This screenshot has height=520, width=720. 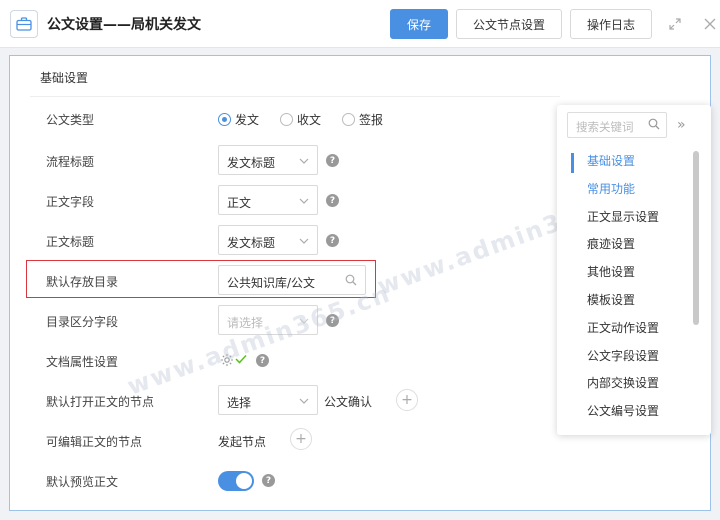 I want to click on search-placeholder: 搜索关键词, so click(x=605, y=127).